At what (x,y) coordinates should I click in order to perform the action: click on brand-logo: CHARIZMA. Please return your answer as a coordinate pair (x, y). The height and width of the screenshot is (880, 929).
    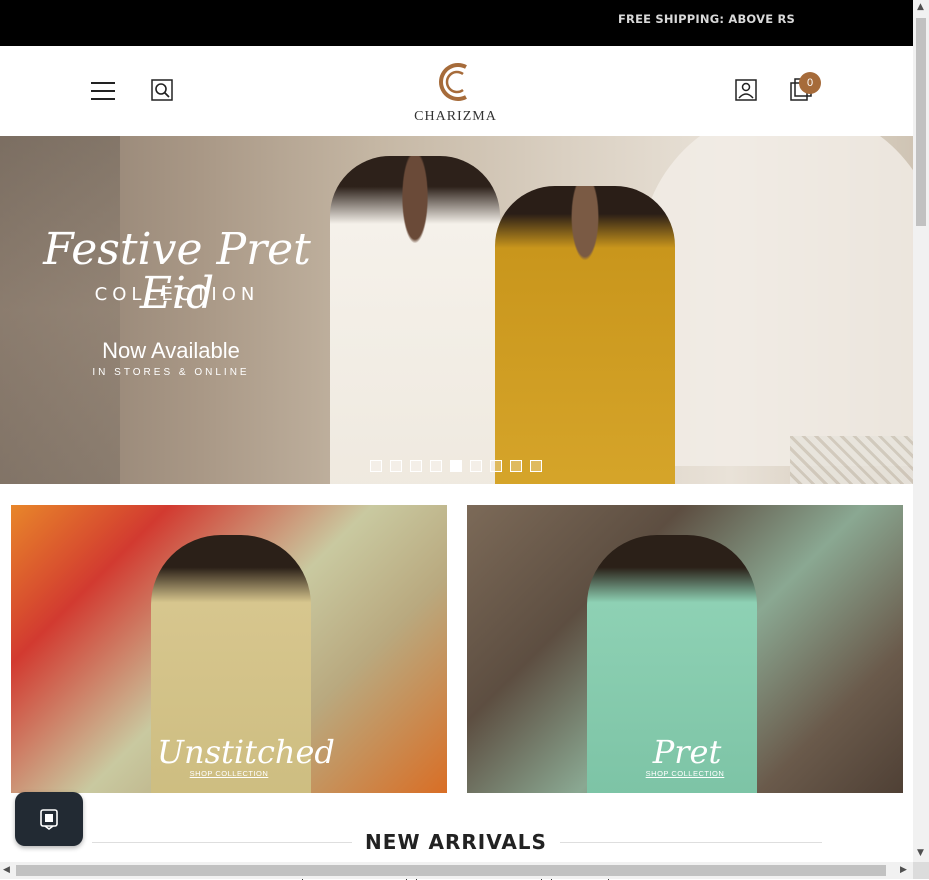
    Looking at the image, I should click on (455, 91).